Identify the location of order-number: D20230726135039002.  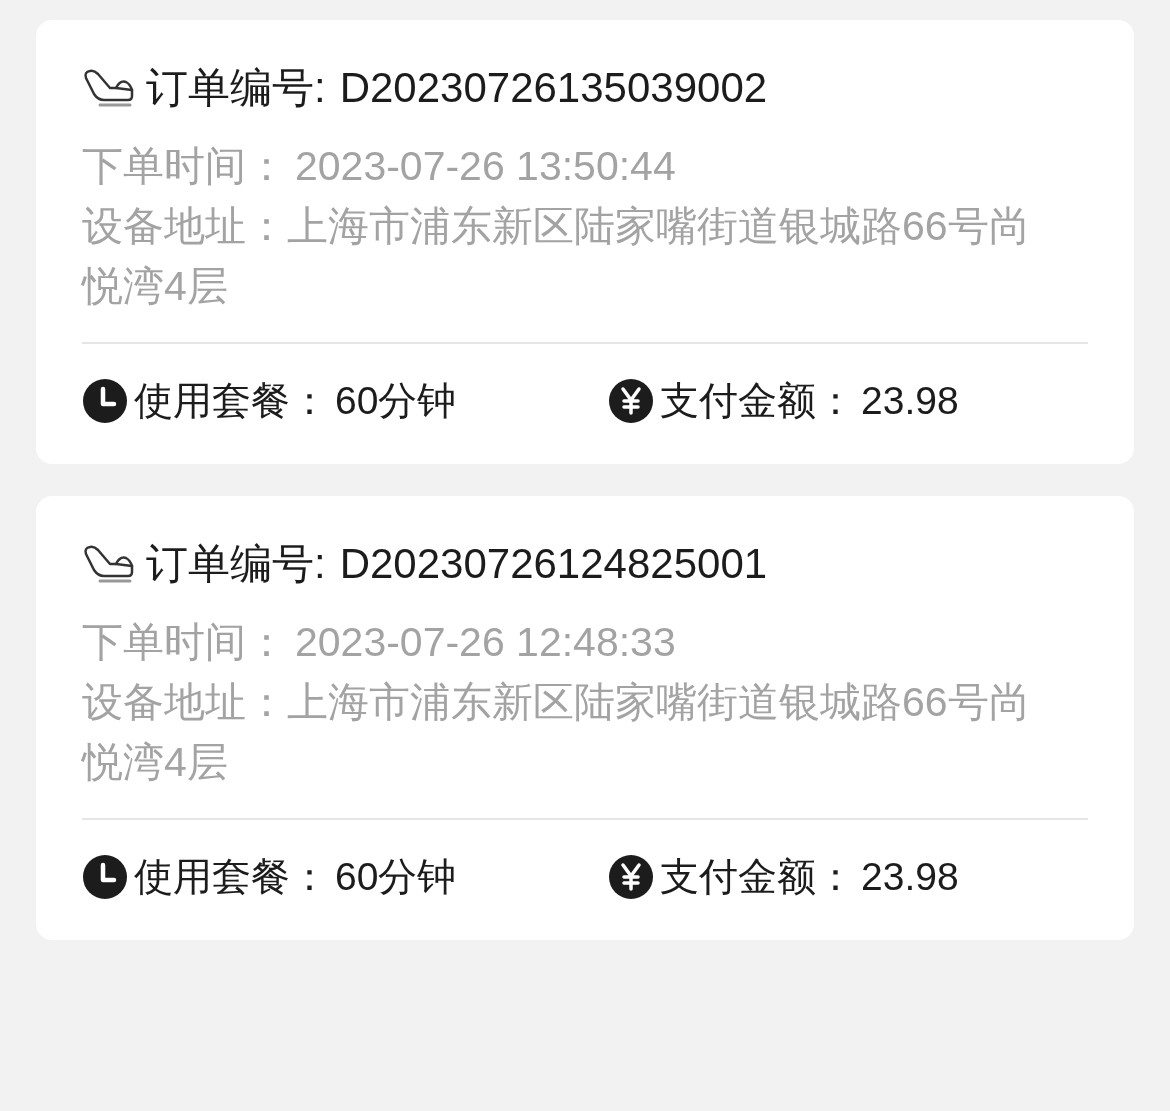
(553, 88).